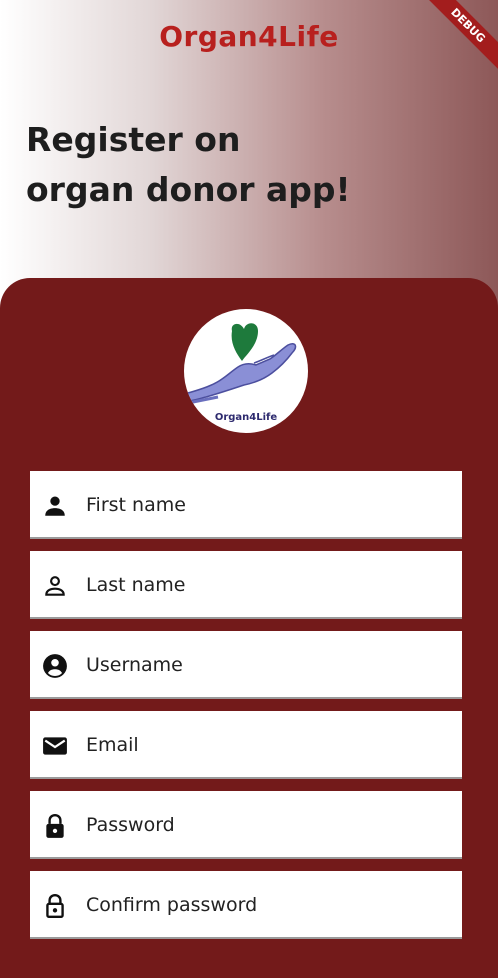  I want to click on last-name-field: Last name, so click(246, 585).